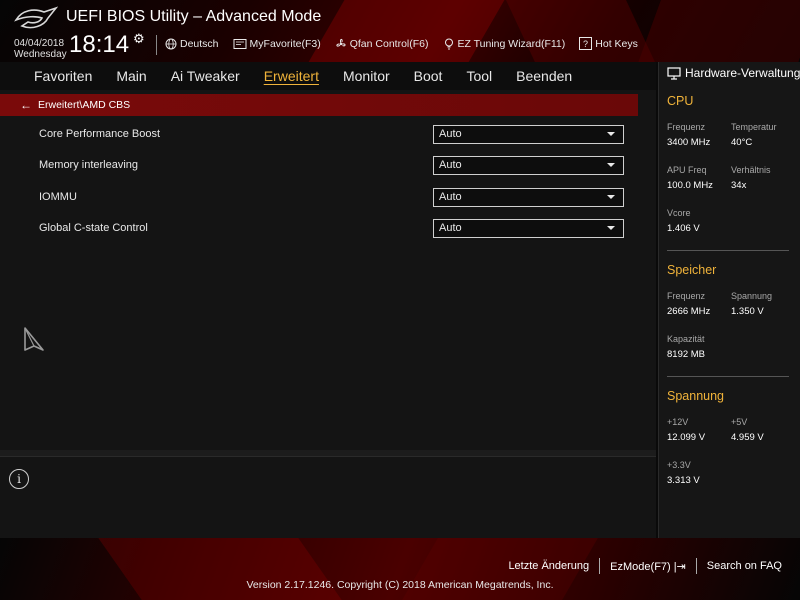  What do you see at coordinates (89, 165) in the screenshot?
I see `setting-label: Memory interleaving` at bounding box center [89, 165].